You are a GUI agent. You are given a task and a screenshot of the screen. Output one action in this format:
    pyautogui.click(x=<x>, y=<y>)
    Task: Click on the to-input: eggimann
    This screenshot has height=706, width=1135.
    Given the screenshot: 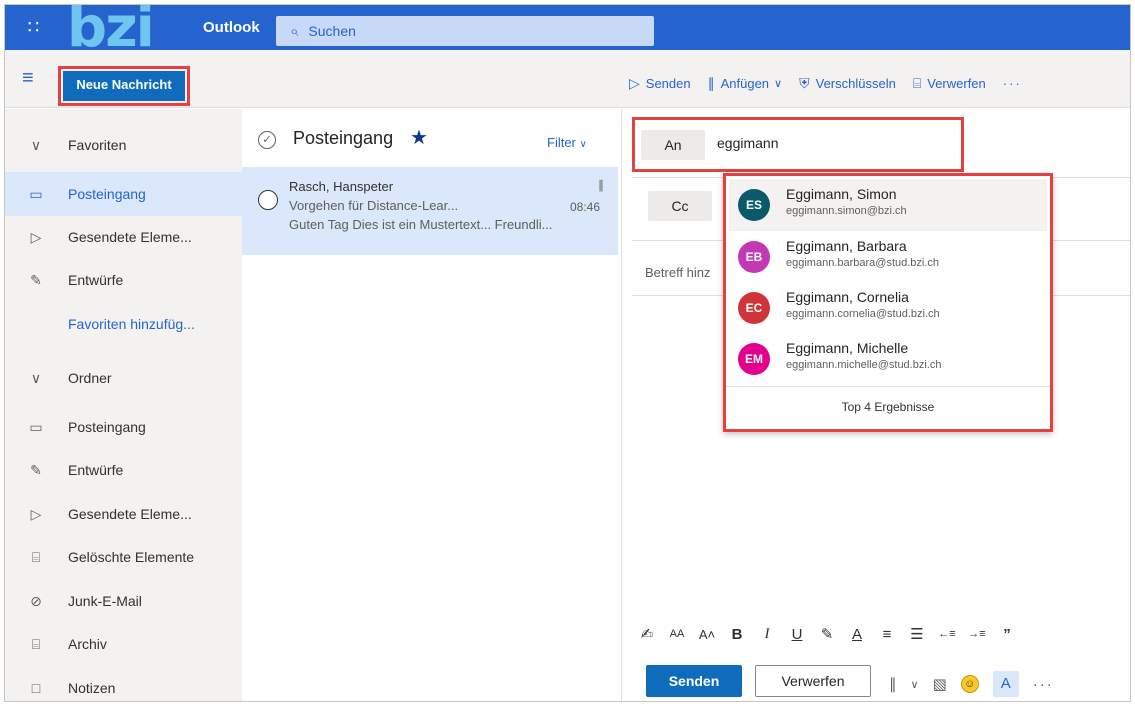 What is the action you would take?
    pyautogui.click(x=748, y=143)
    